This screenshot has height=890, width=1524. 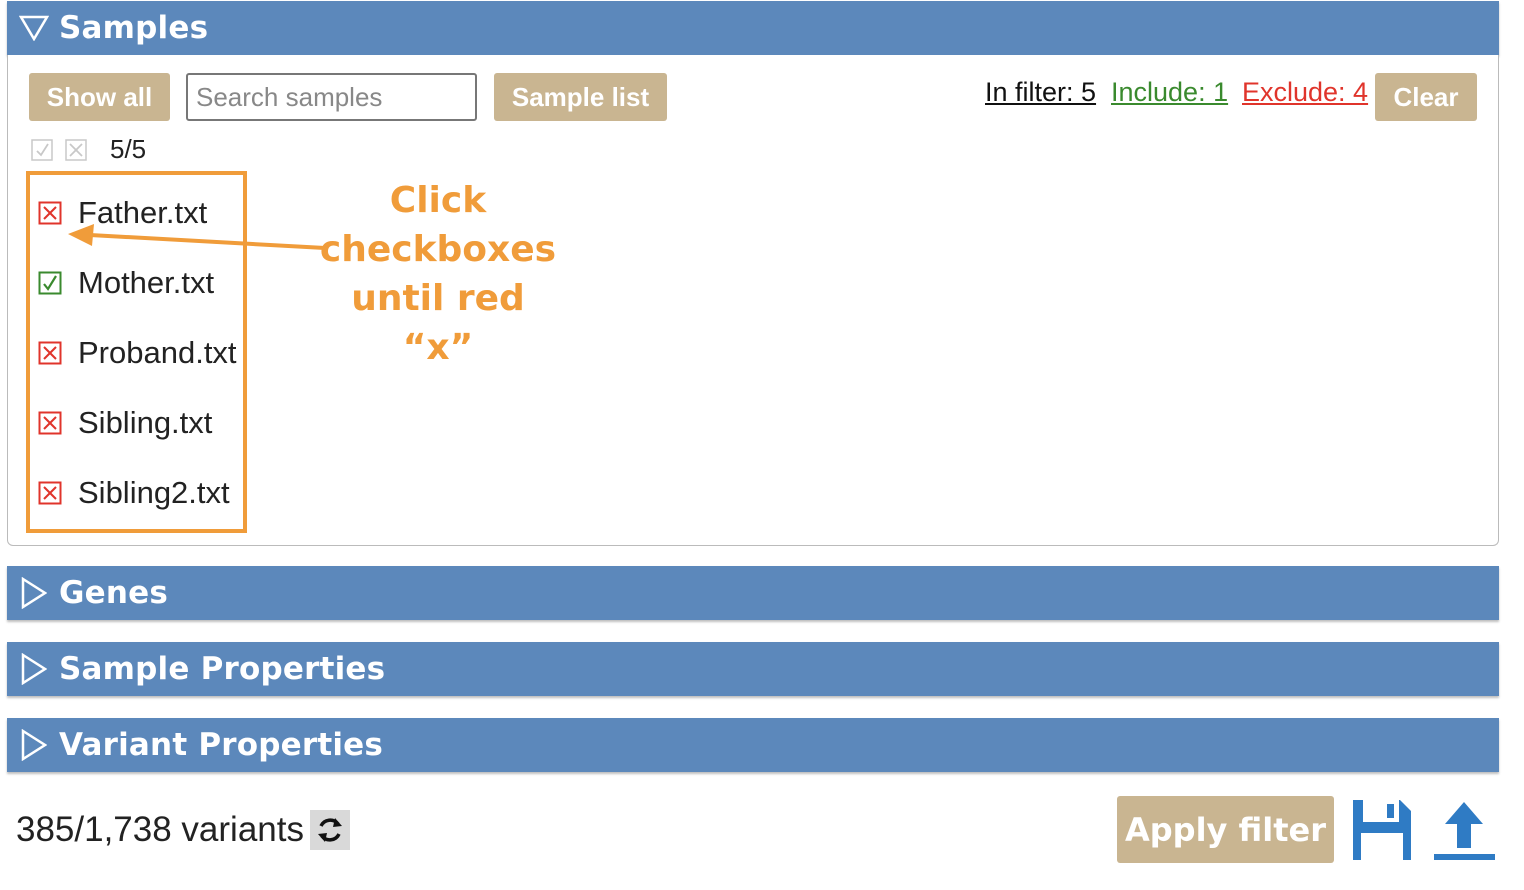 I want to click on sample-name: Mother.txt, so click(x=146, y=282).